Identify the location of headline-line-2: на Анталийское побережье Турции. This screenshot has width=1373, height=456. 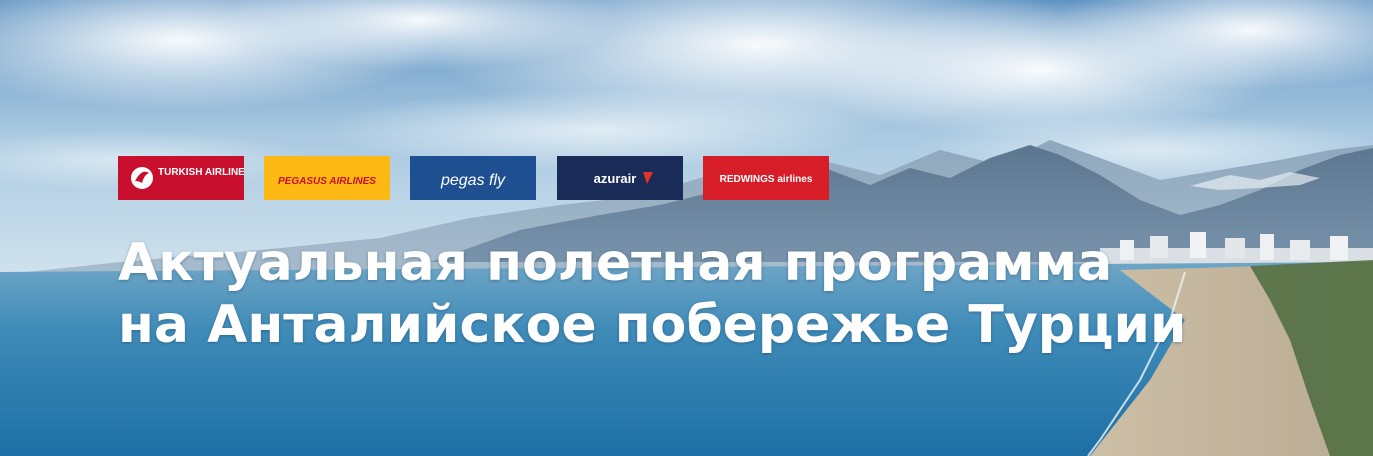
(652, 325).